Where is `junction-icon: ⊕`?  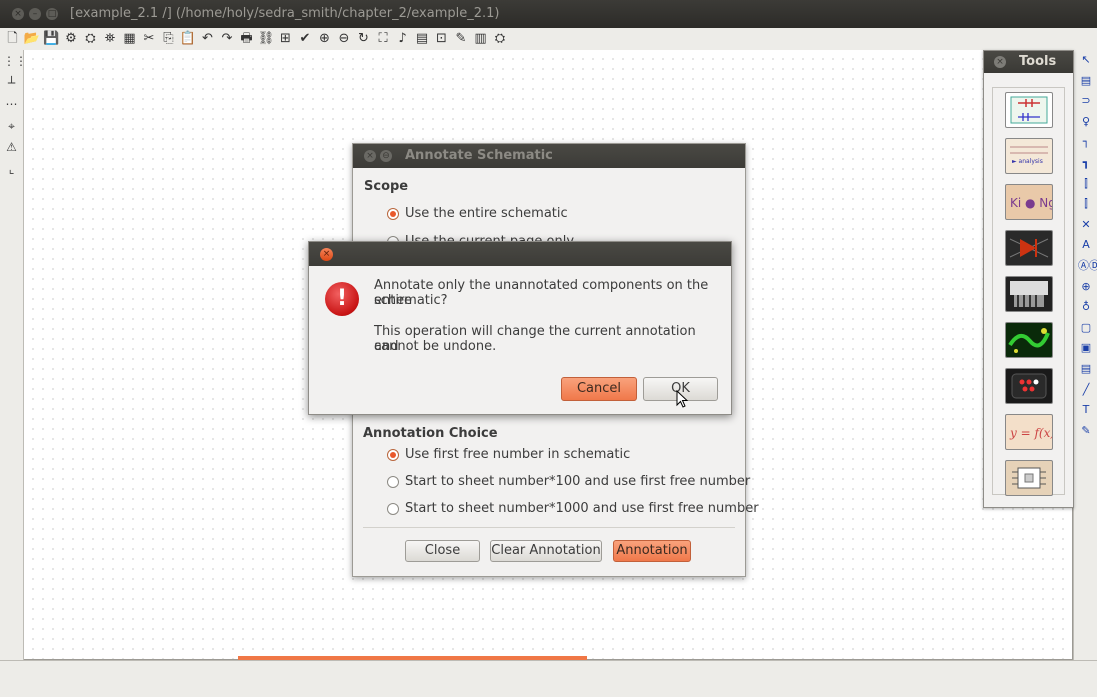
junction-icon: ⊕ is located at coordinates (1086, 287).